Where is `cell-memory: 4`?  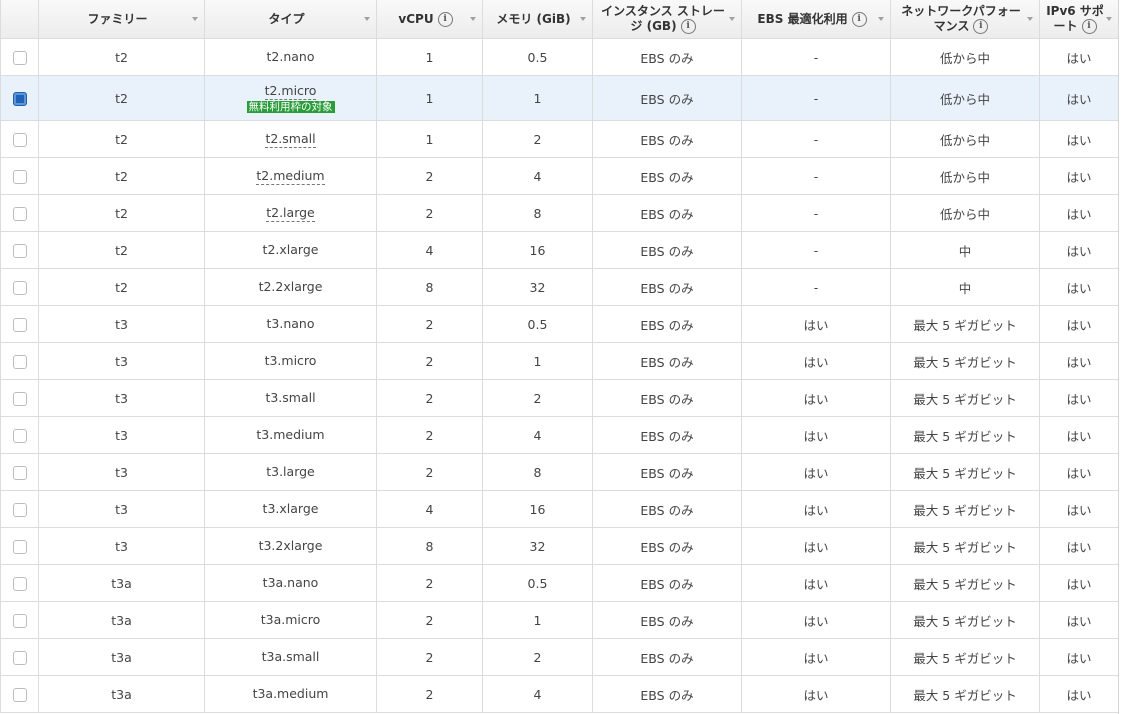 cell-memory: 4 is located at coordinates (537, 176).